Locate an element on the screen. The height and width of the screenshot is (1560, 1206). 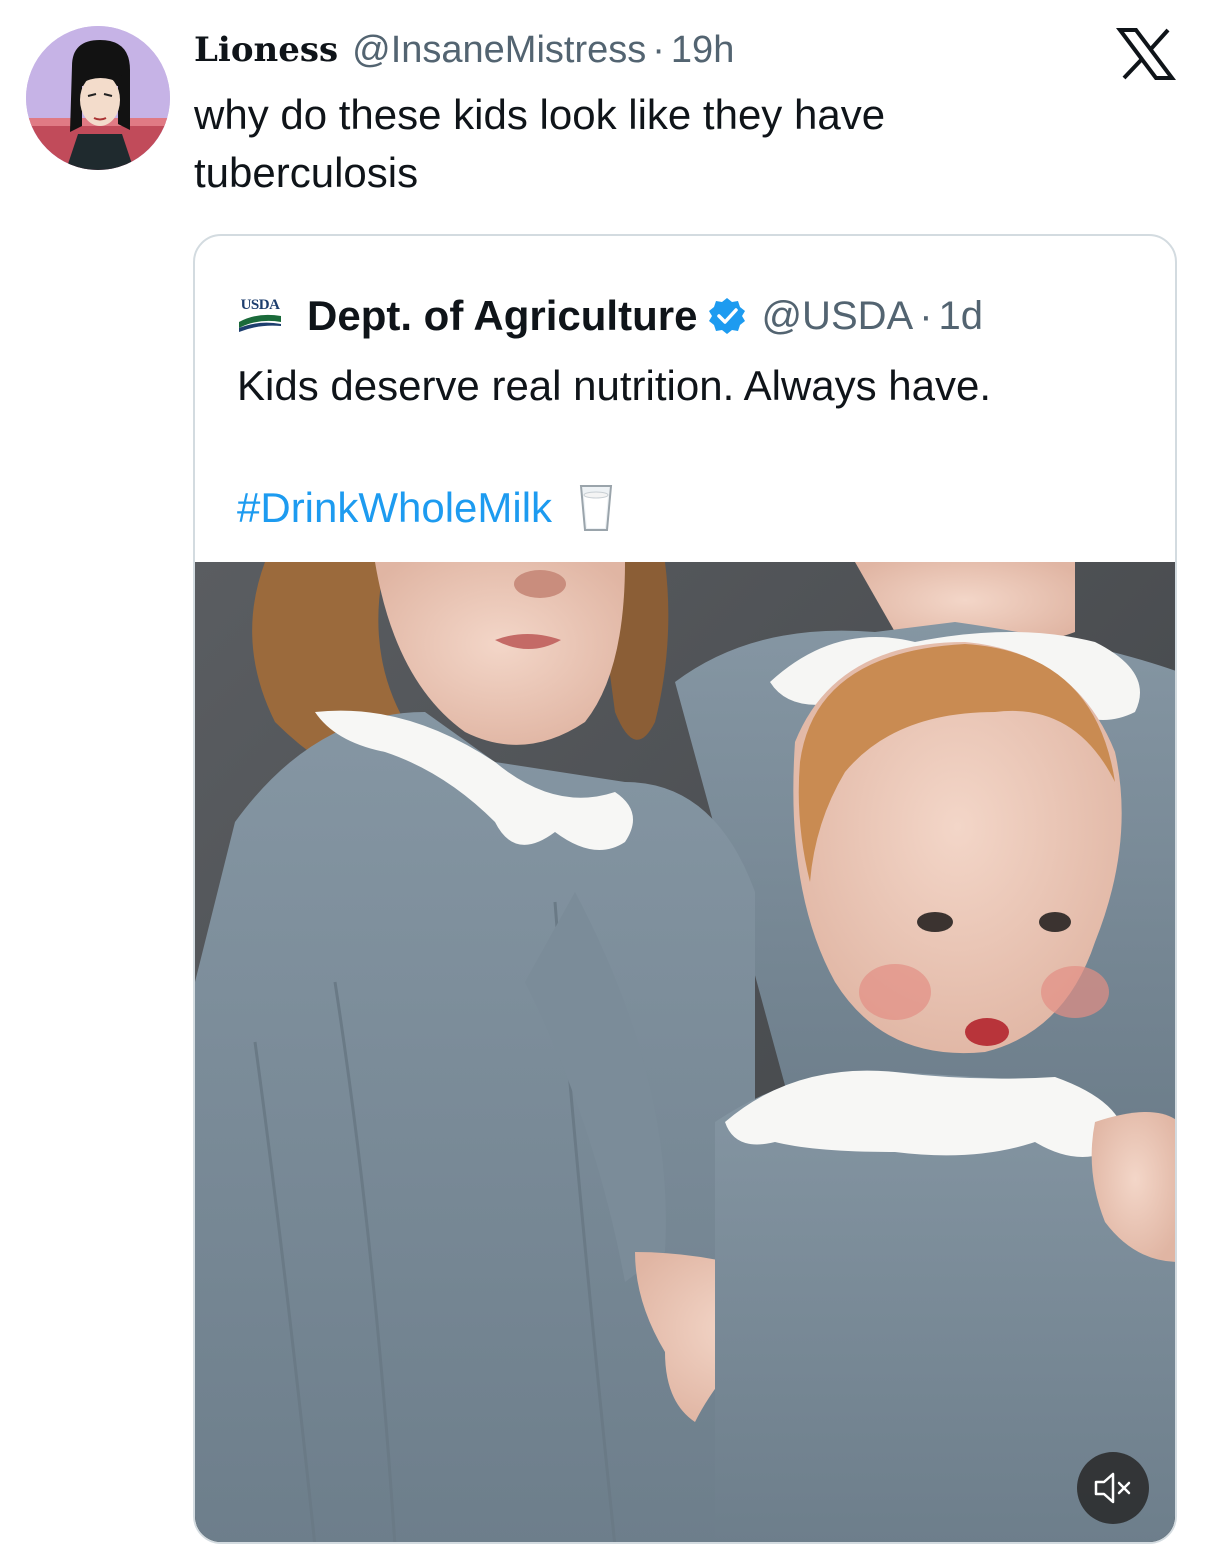
avatar-illustration is located at coordinates (98, 98).